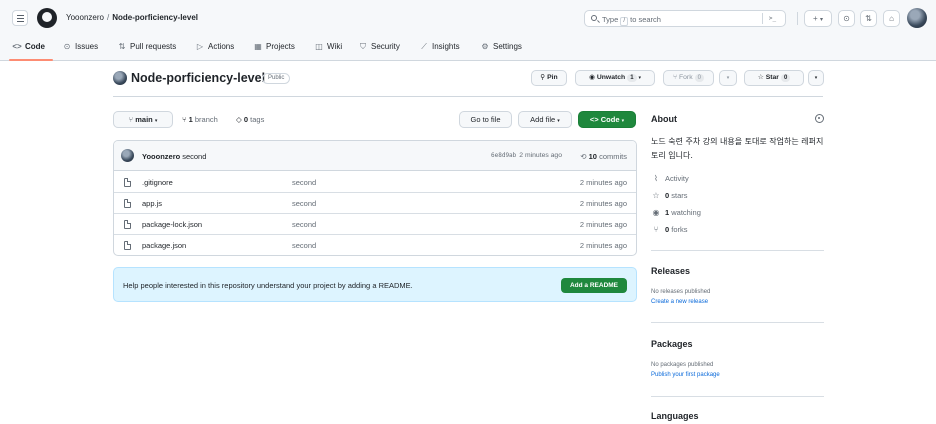 Image resolution: width=936 pixels, height=424 pixels. What do you see at coordinates (682, 365) in the screenshot?
I see `packages-empty-text: No packages published` at bounding box center [682, 365].